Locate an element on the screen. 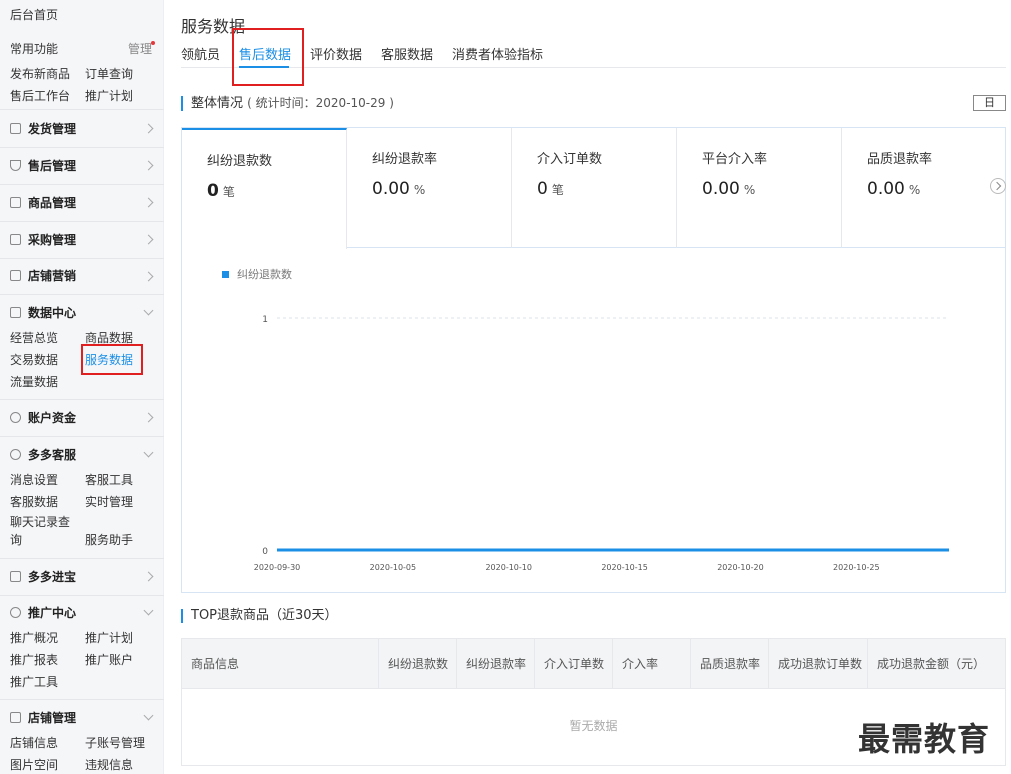 The height and width of the screenshot is (774, 1011). top-refund-section-title: TOP退款商品（近30天） is located at coordinates (259, 616).